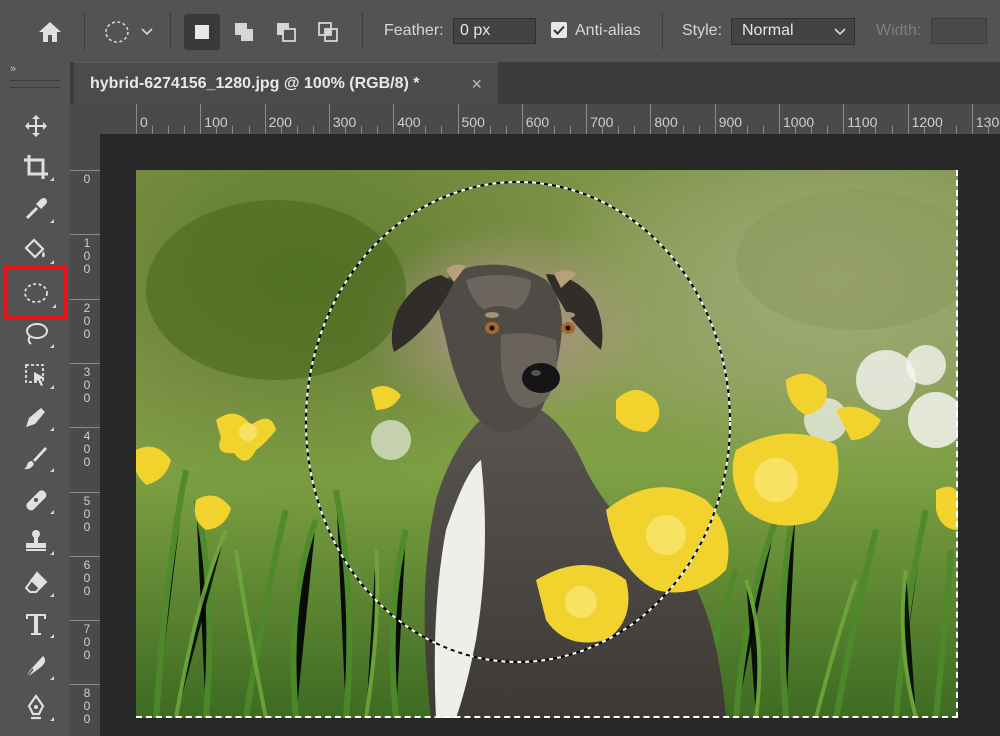  I want to click on lasso-tool, so click(36, 334).